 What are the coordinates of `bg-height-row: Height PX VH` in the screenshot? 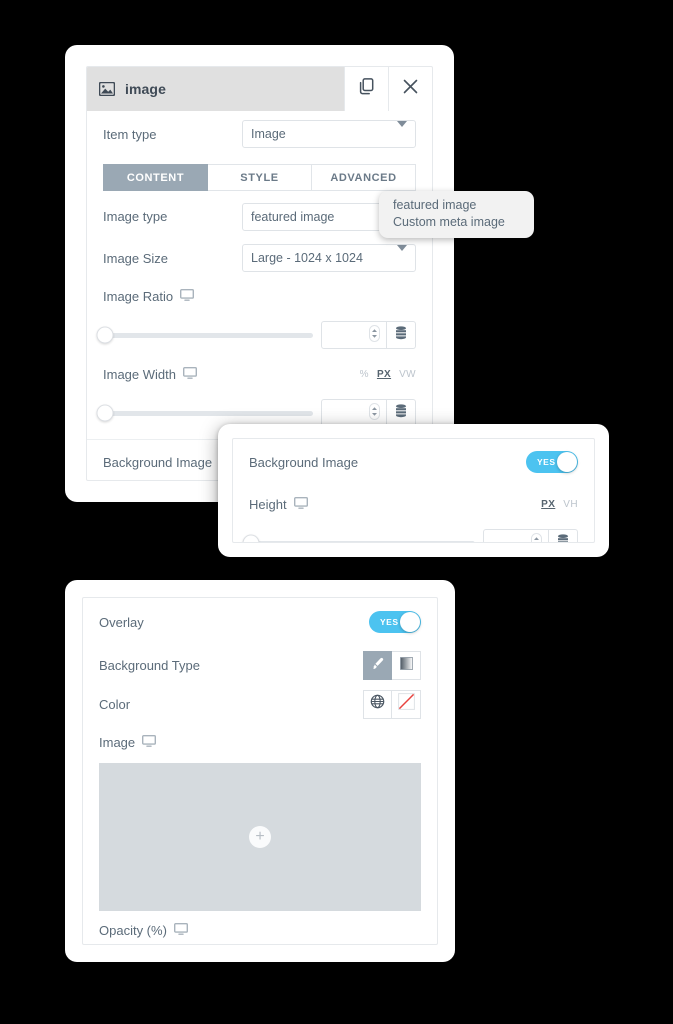 It's located at (413, 504).